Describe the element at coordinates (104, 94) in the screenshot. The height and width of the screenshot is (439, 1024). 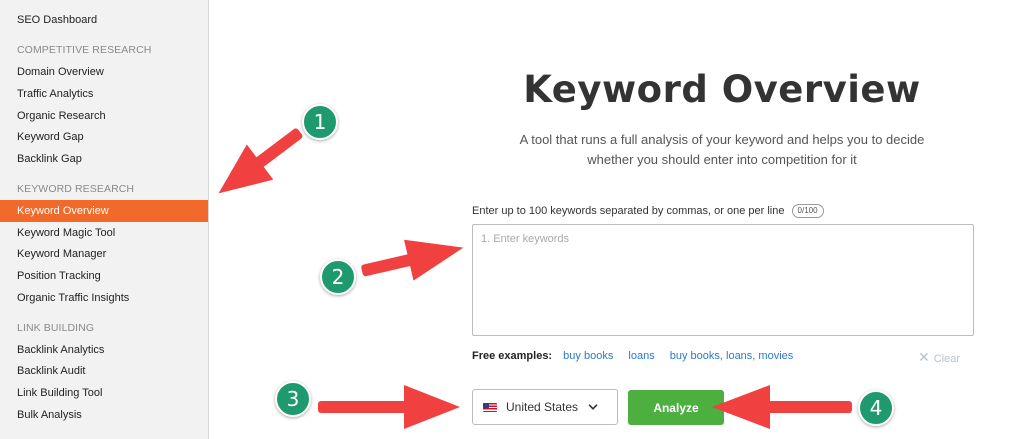
I see `sidebar-item-traffic-analytics: Traffic Analytics` at that location.